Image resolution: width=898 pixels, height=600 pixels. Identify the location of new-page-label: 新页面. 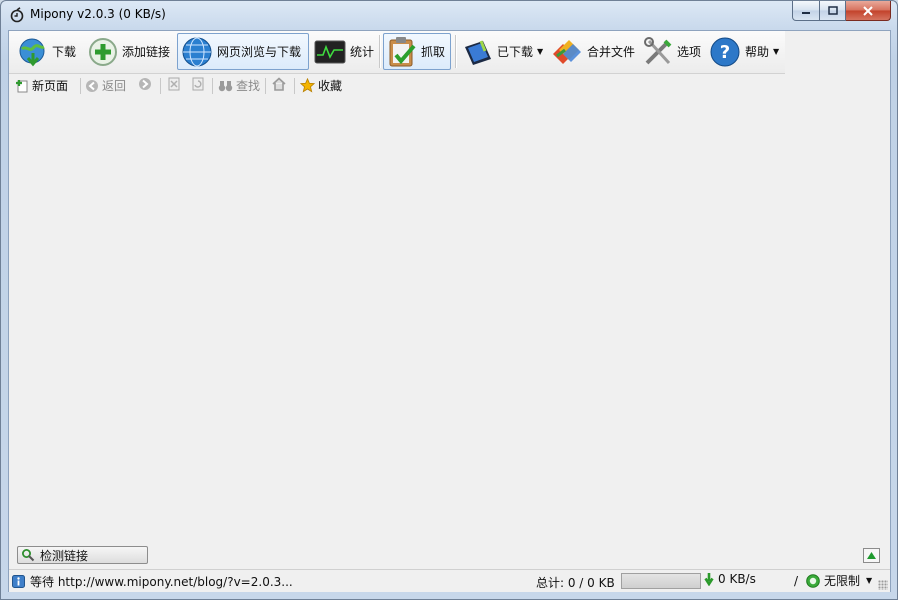
(50, 86).